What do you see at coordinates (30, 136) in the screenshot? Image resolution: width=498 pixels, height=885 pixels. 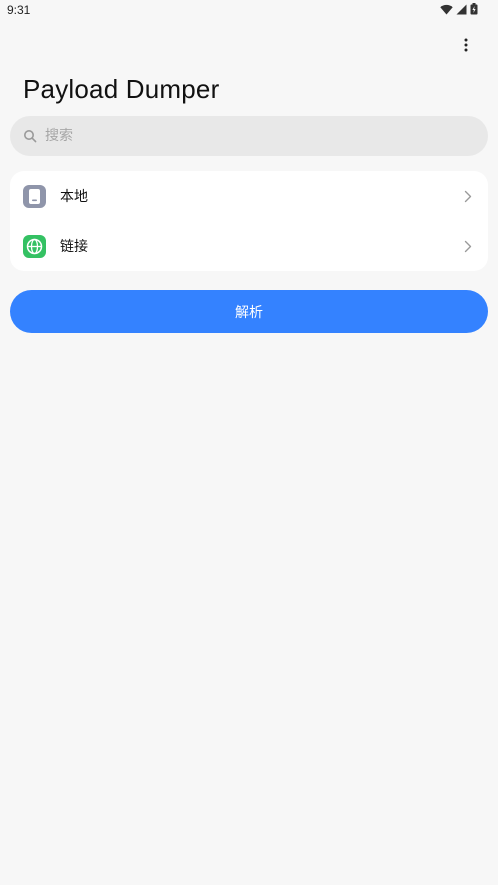 I see `search-icon` at bounding box center [30, 136].